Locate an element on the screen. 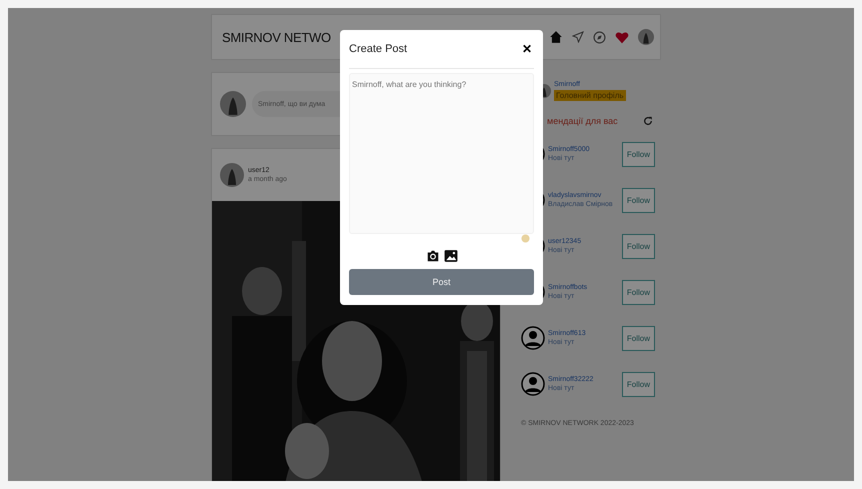 The image size is (862, 489). profile-tag: Головний профіль is located at coordinates (590, 95).